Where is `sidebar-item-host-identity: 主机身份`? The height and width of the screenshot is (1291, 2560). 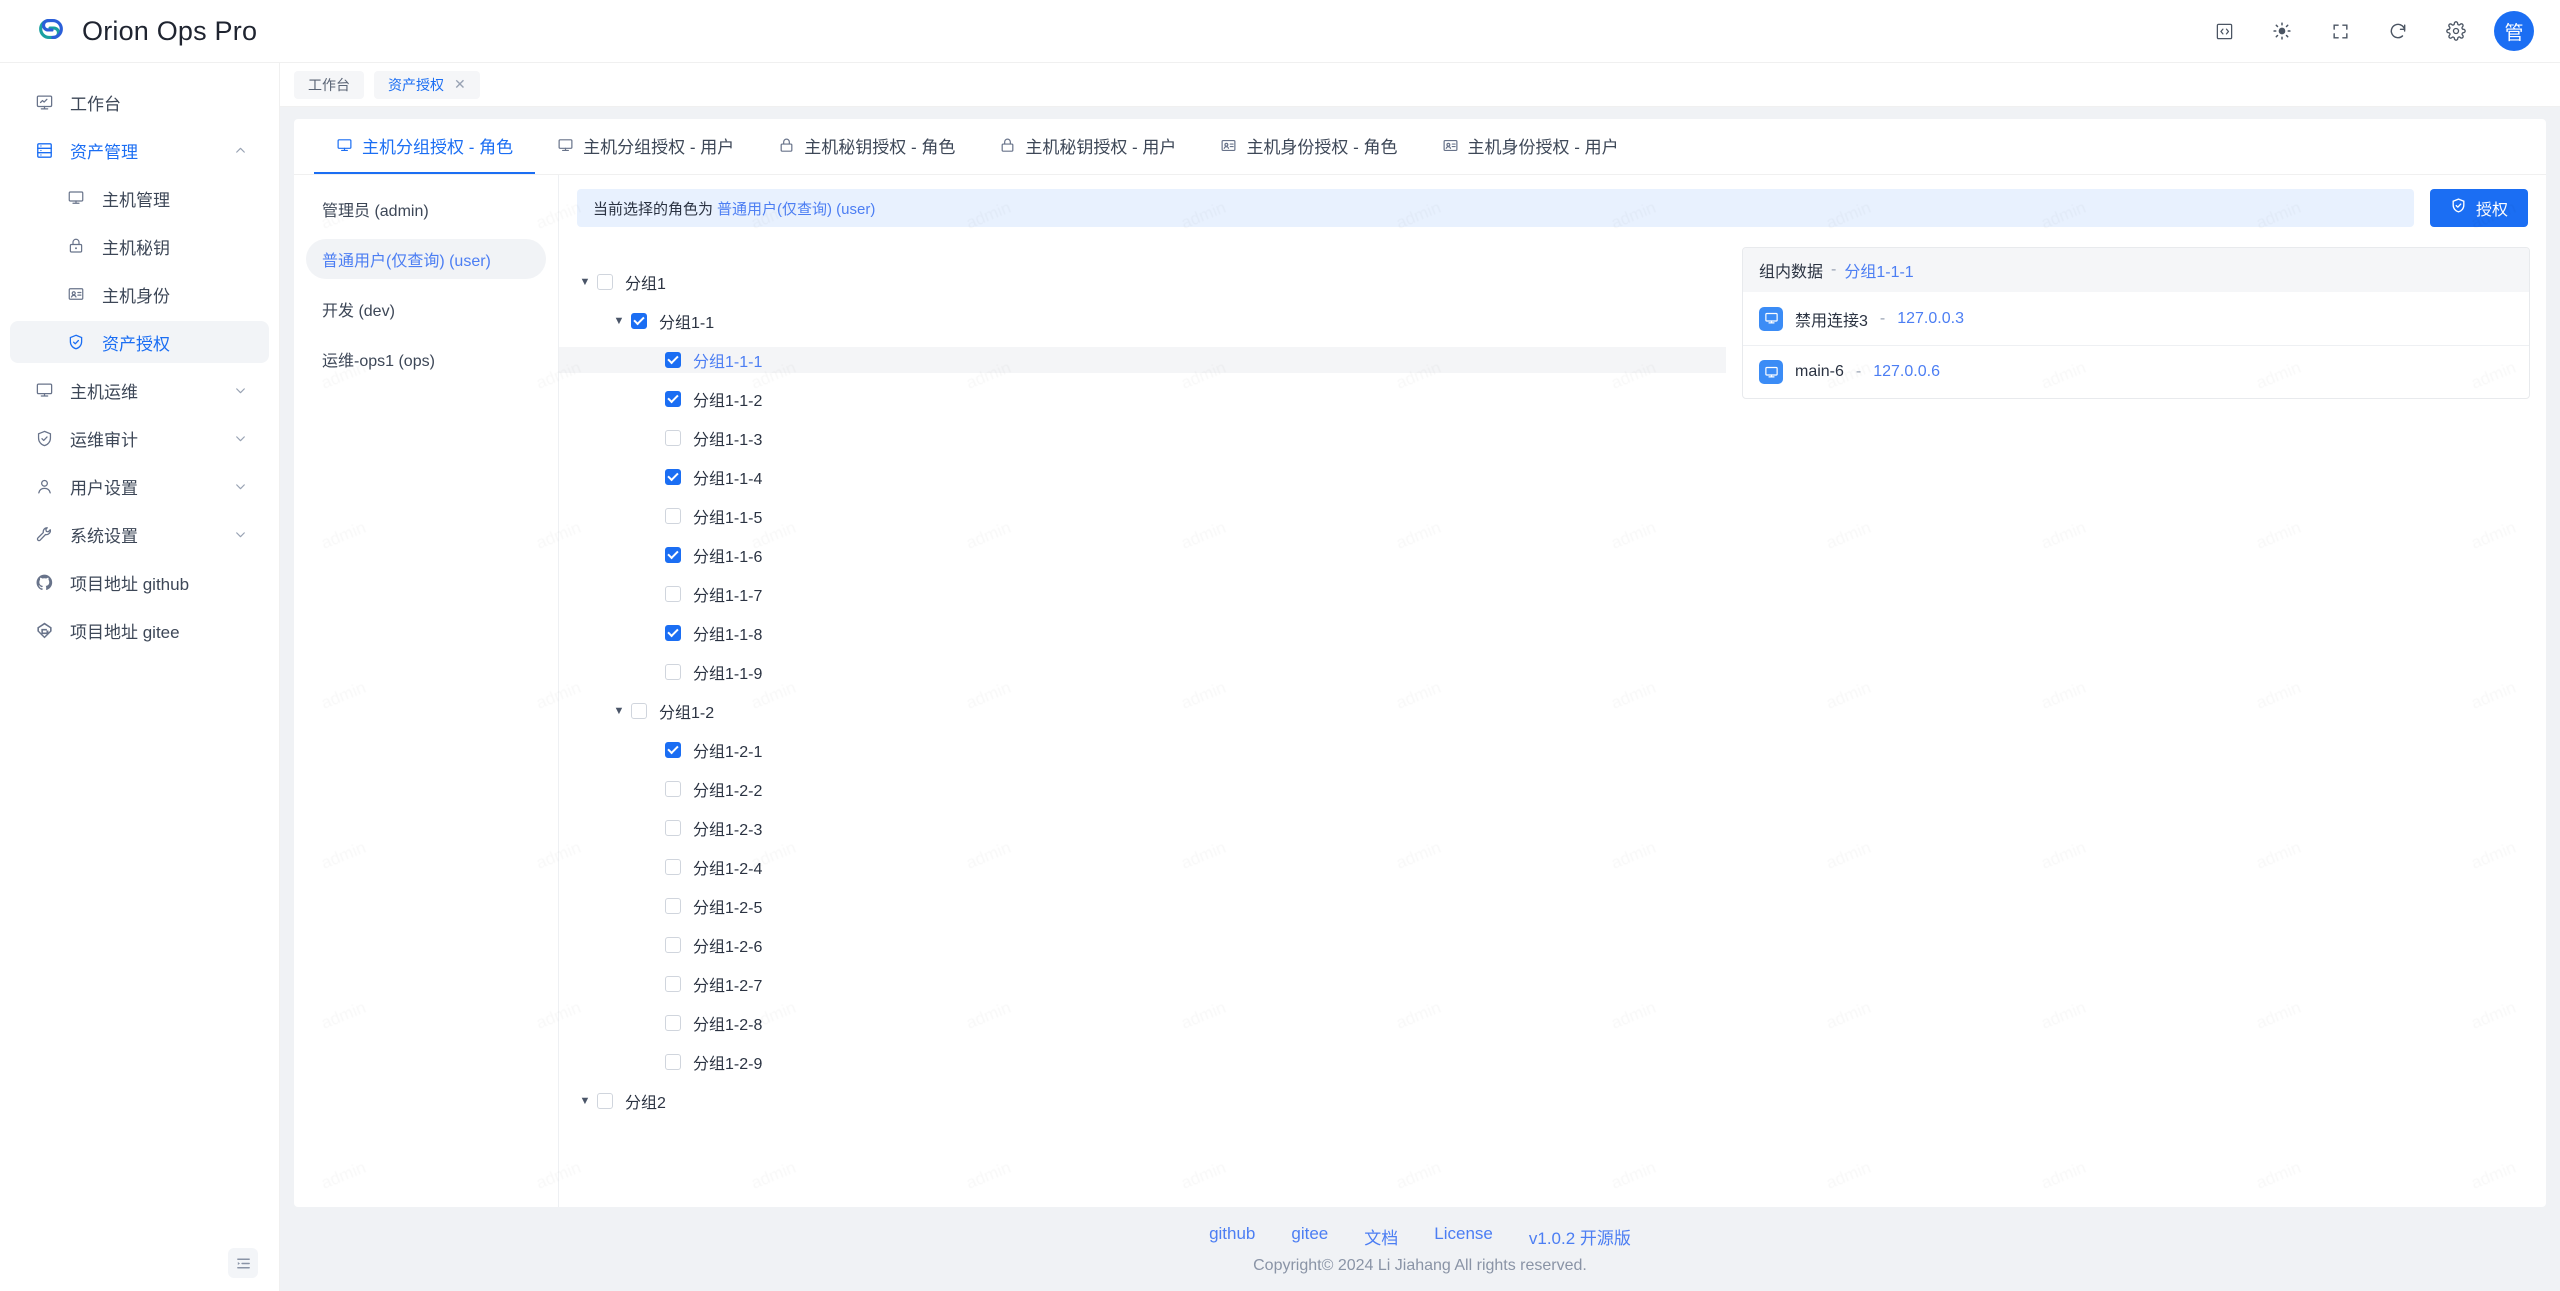 sidebar-item-host-identity: 主机身份 is located at coordinates (139, 294).